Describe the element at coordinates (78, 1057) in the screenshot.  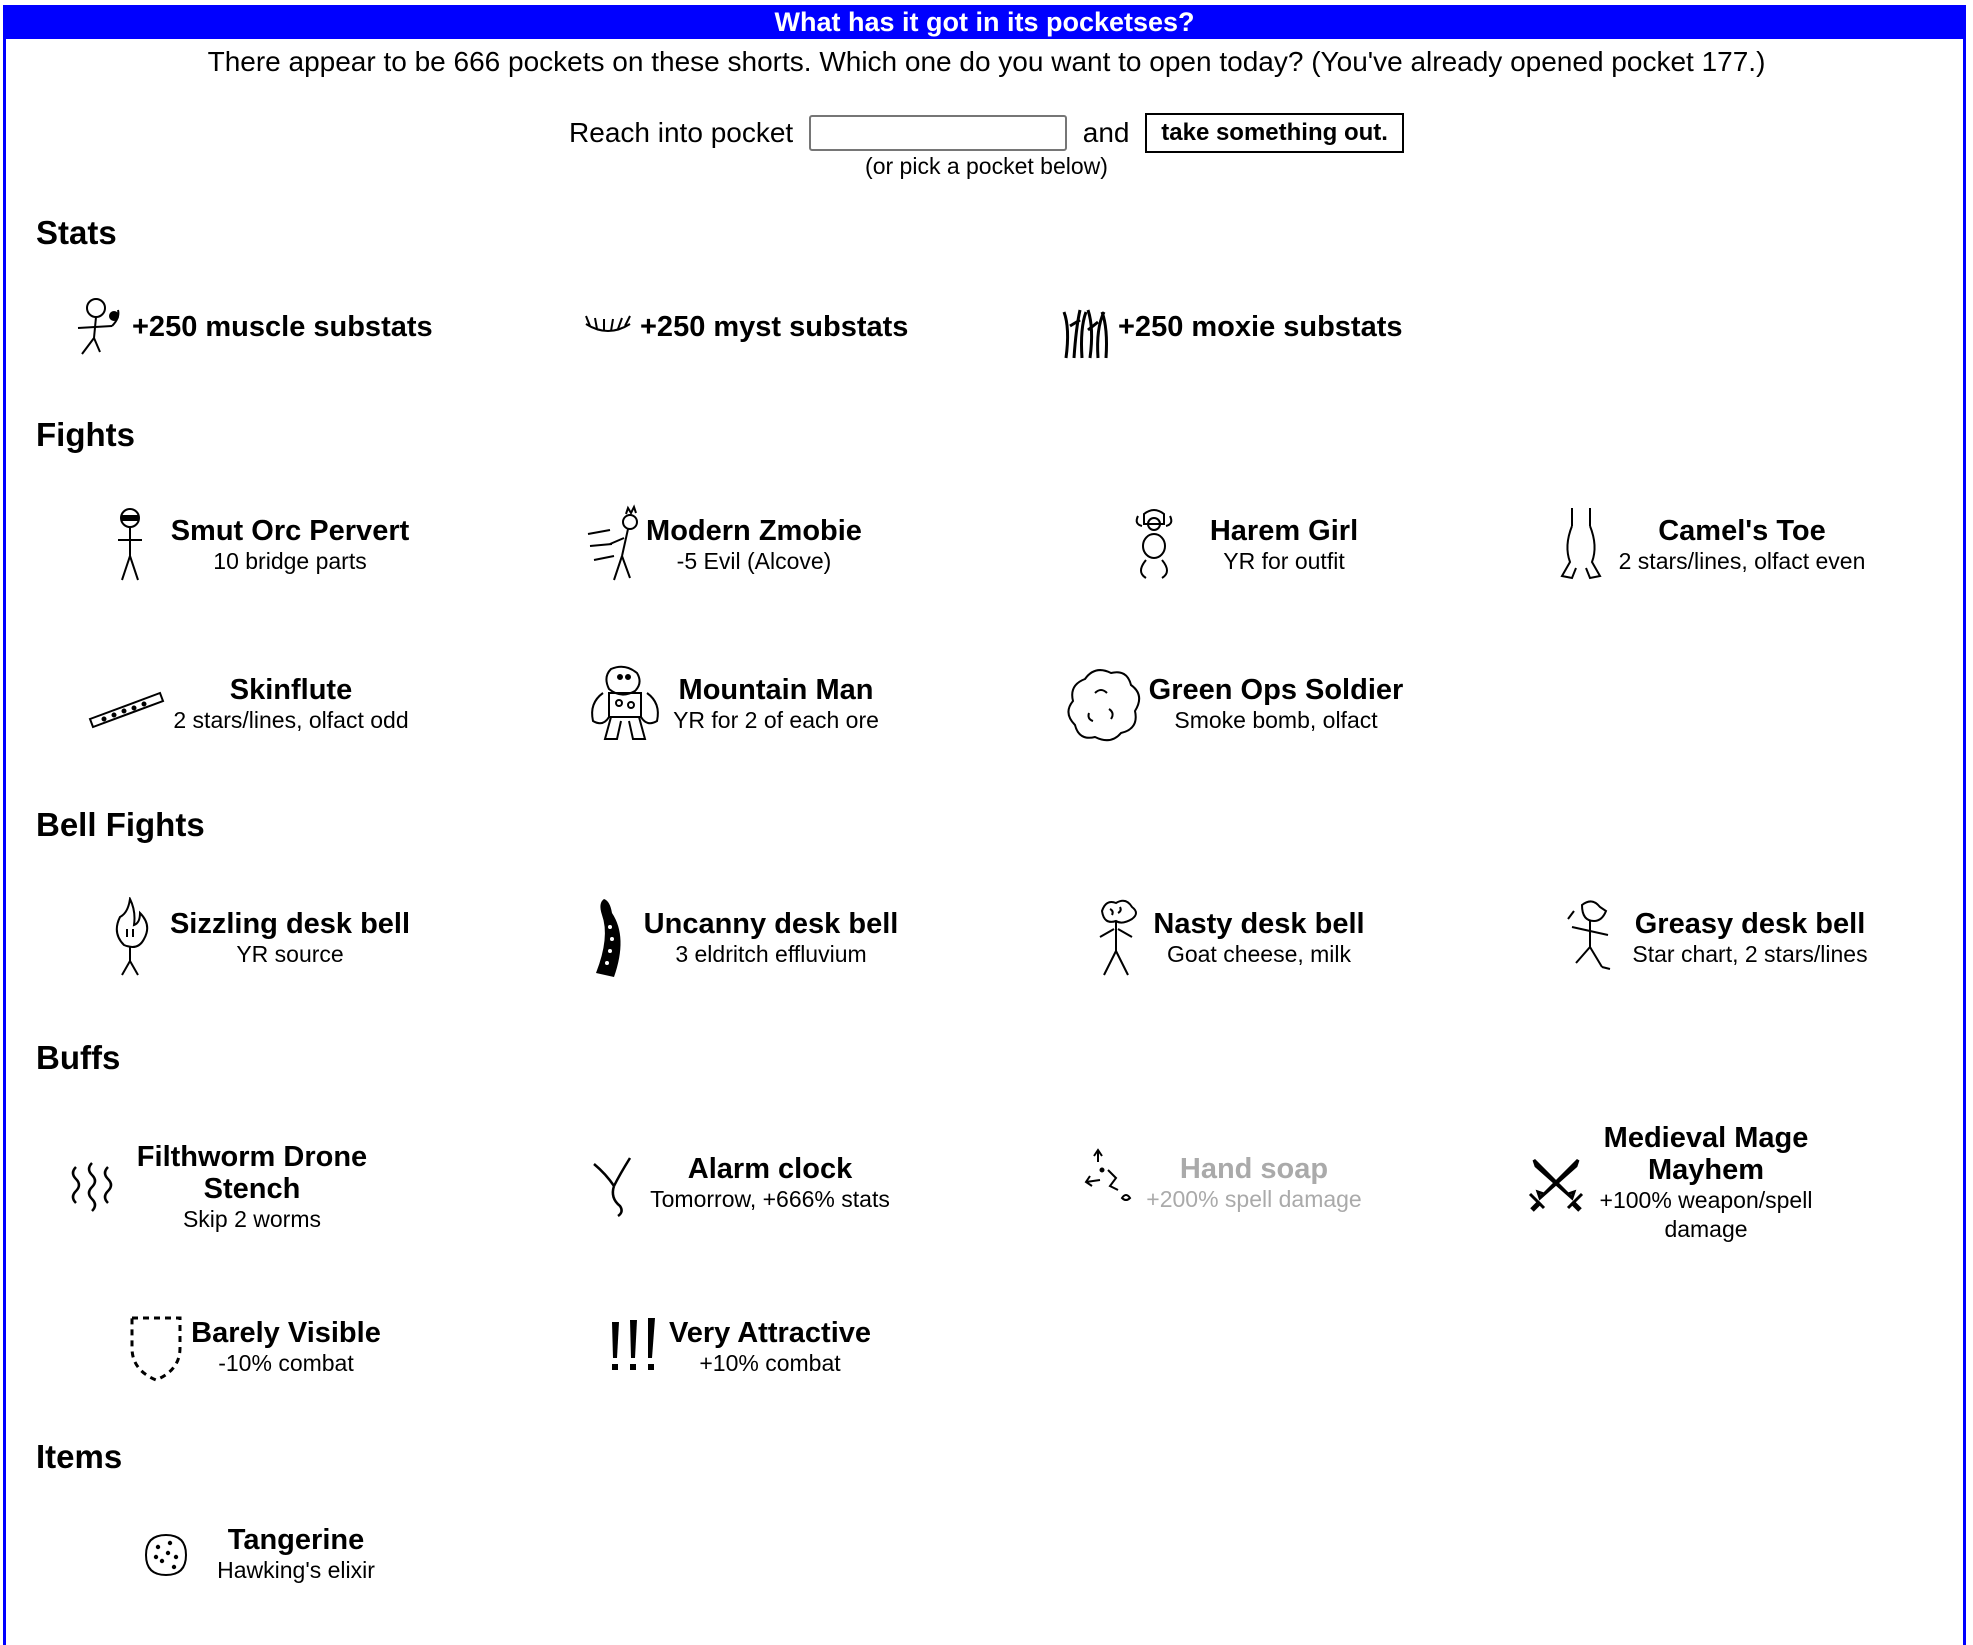
I see `section-heading-buffs: Buffs` at that location.